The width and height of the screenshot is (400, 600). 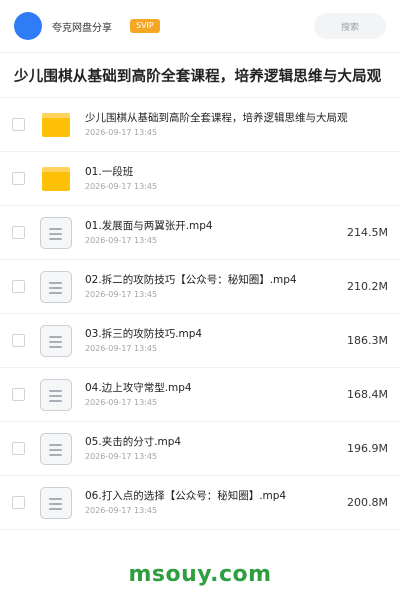 What do you see at coordinates (200, 179) in the screenshot?
I see `list-item: 01.一段班 2026-09-17 13:45` at bounding box center [200, 179].